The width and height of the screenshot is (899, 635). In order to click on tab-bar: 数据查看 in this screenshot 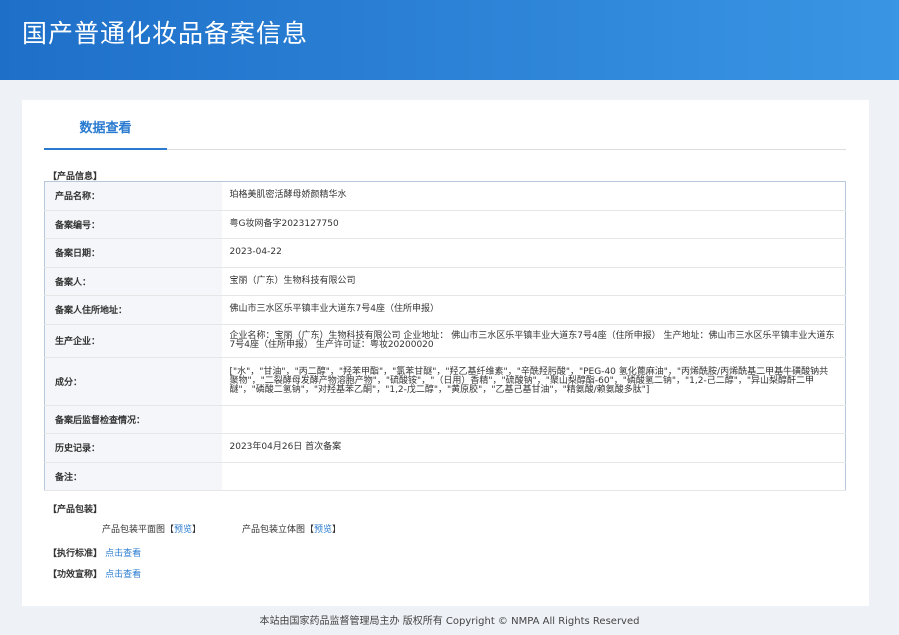, I will do `click(445, 132)`.